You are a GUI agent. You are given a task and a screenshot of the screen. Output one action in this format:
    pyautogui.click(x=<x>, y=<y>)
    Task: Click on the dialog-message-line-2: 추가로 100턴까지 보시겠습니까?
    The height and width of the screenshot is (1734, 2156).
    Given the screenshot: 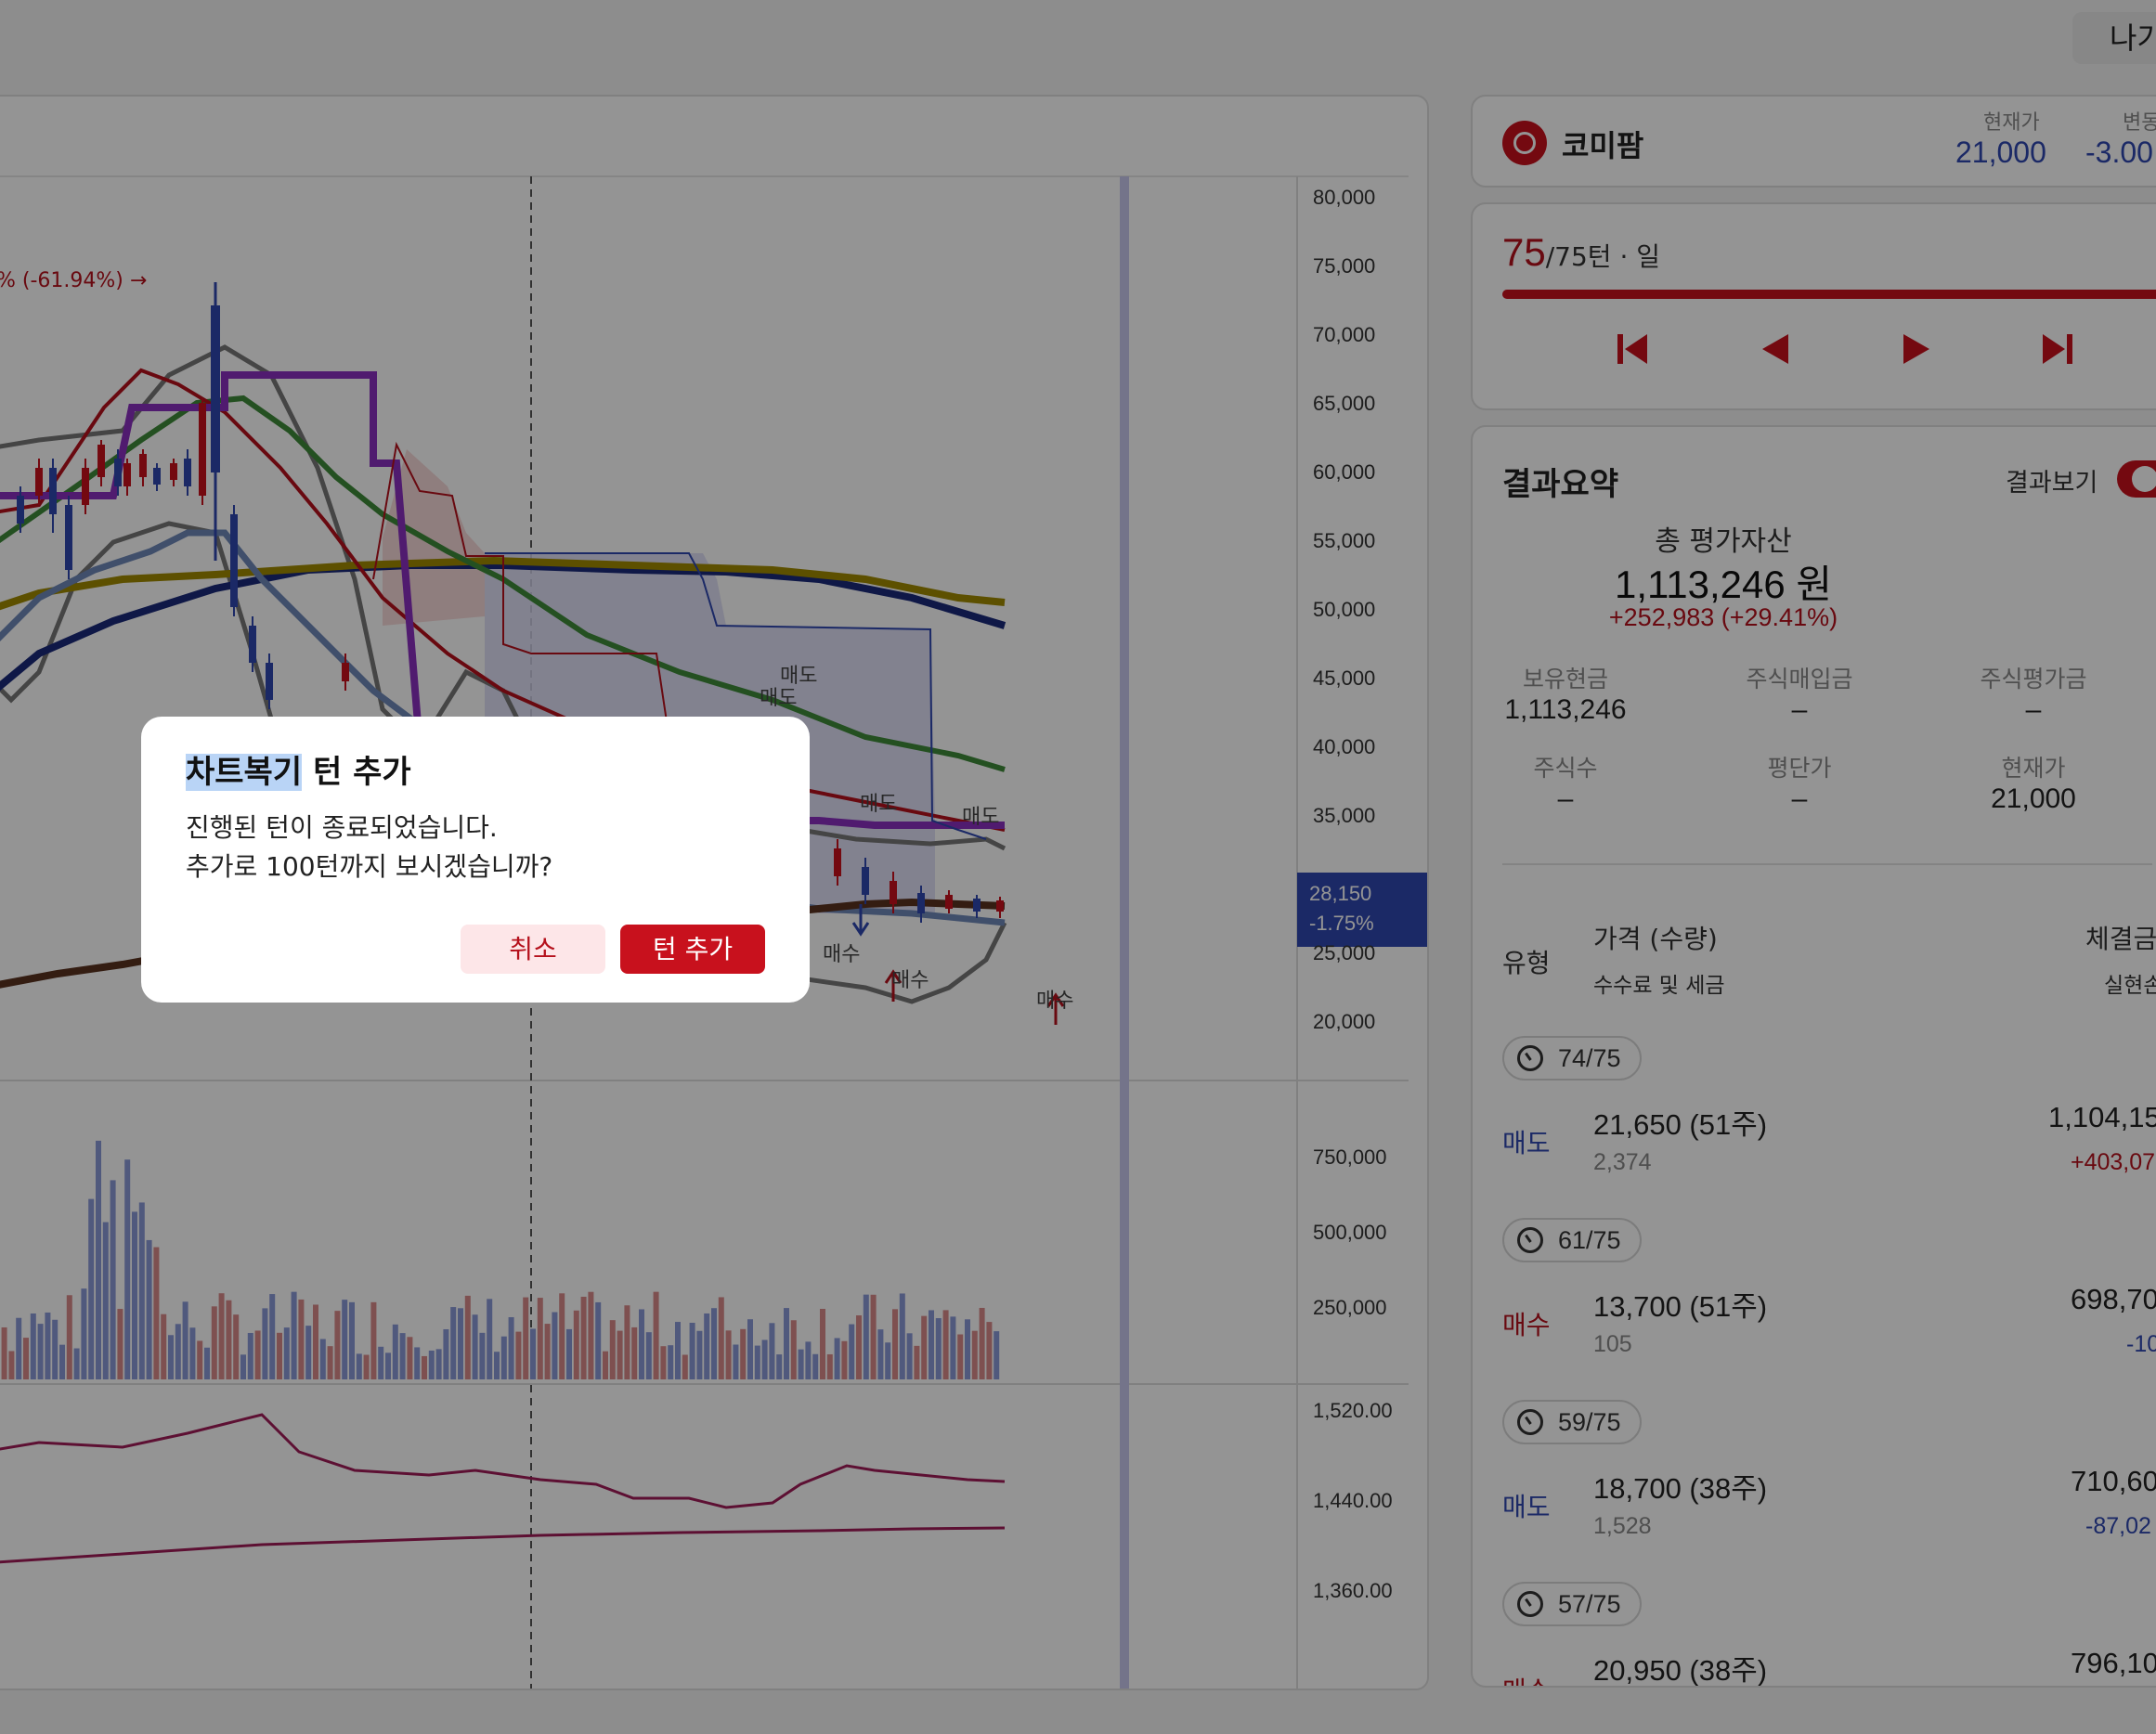 What is the action you would take?
    pyautogui.click(x=369, y=867)
    